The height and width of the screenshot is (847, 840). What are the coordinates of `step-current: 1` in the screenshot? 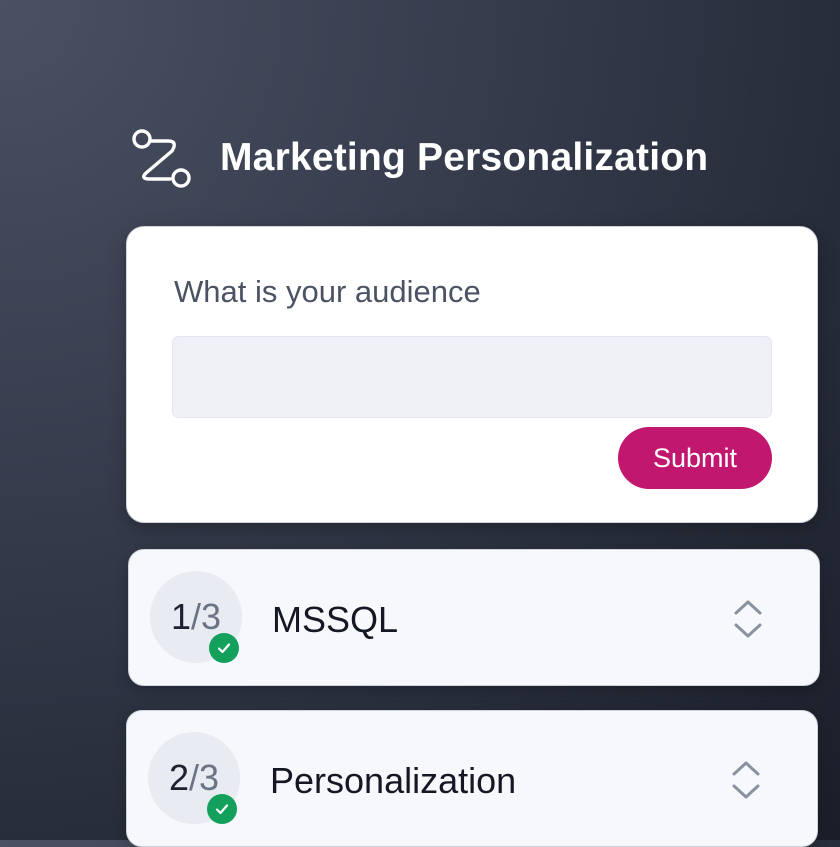 It's located at (180, 616).